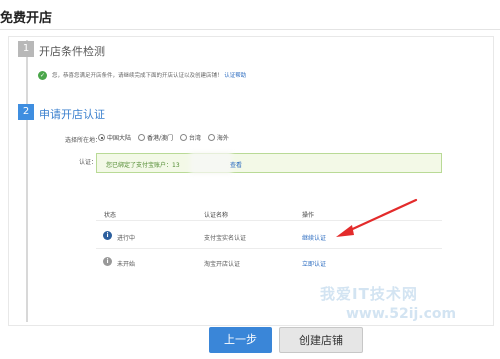  I want to click on radio-taiwan: 台湾, so click(190, 137).